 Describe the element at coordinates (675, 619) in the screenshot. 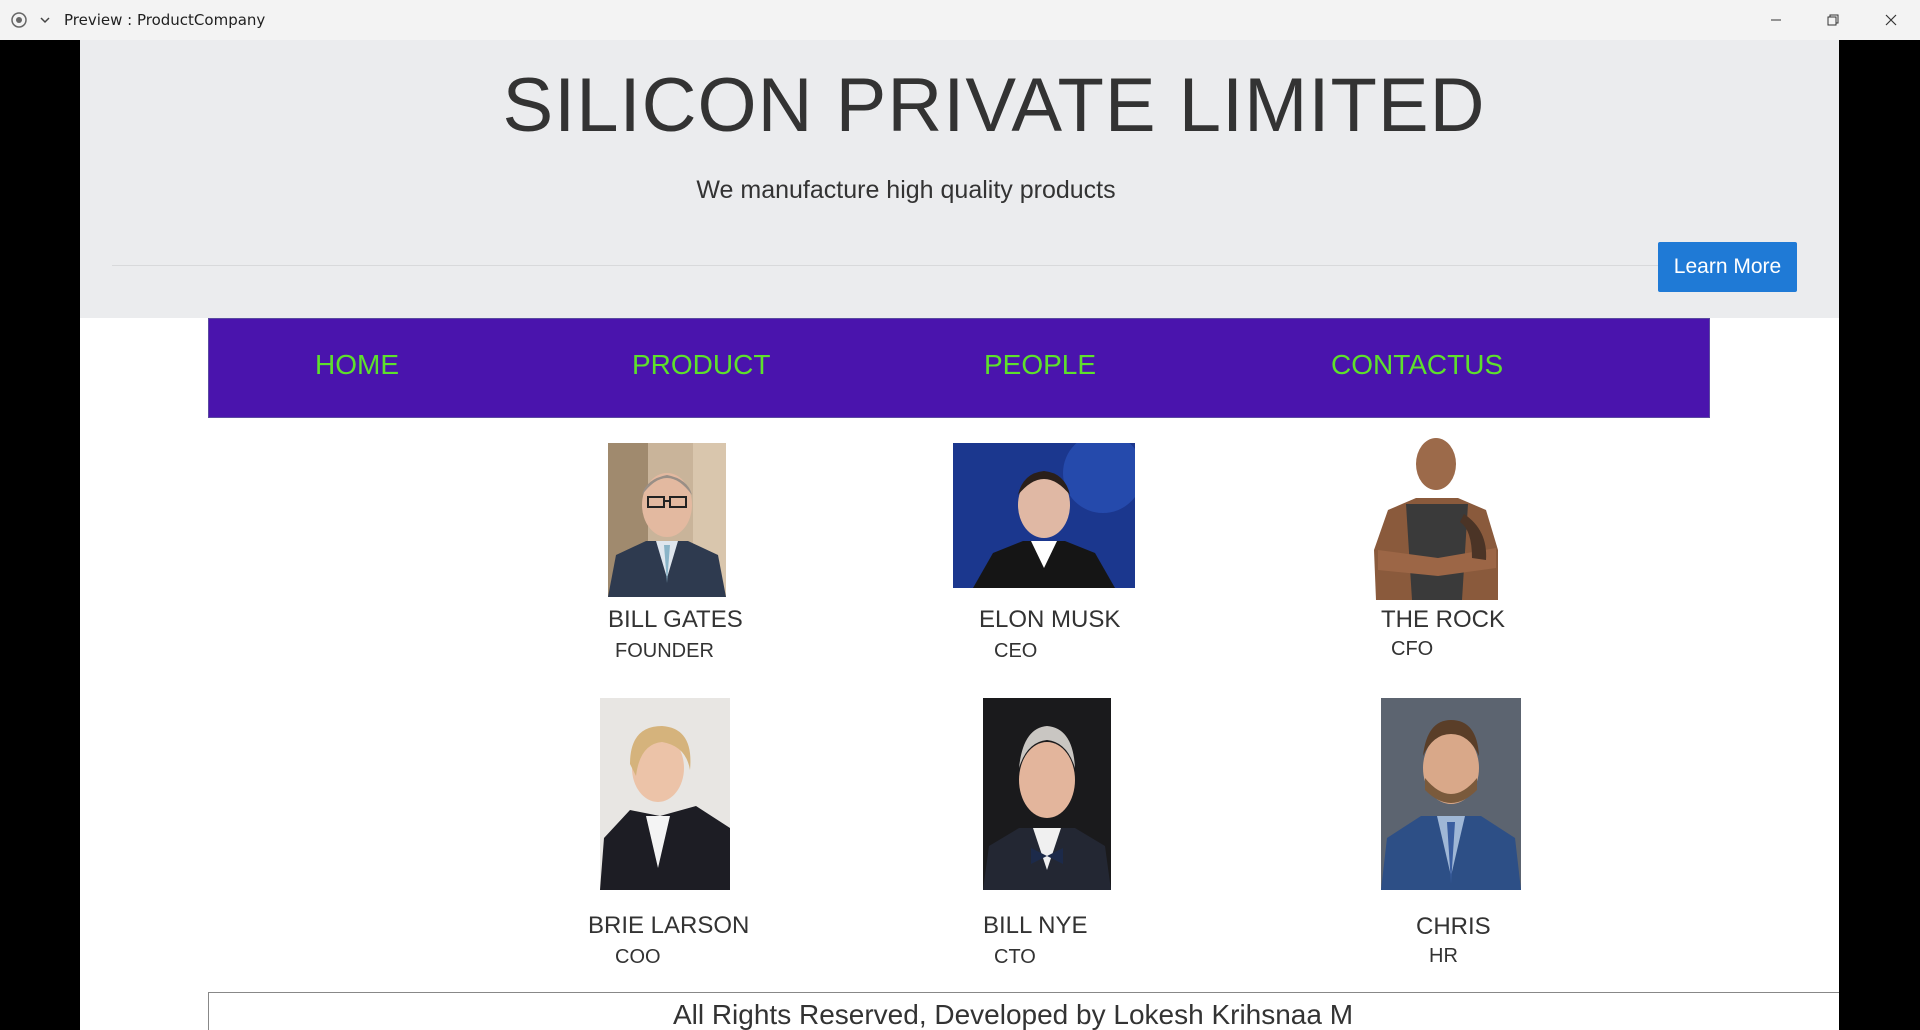

I see `person-name: BILL GATES` at that location.